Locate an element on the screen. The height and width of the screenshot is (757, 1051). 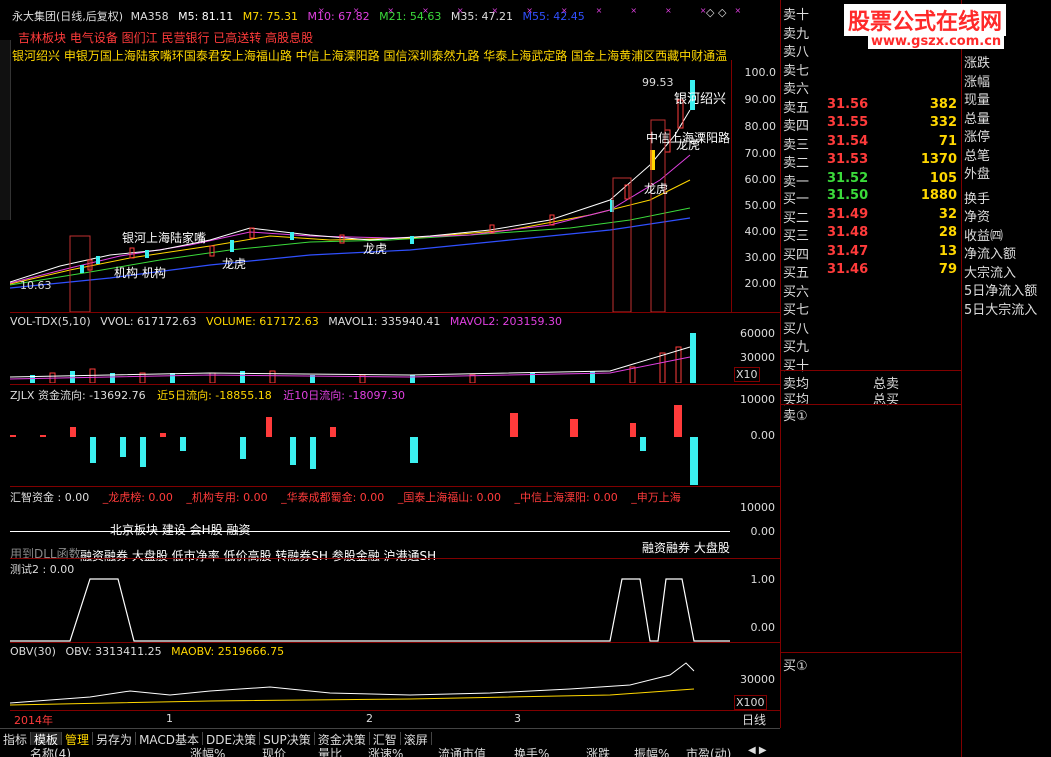
time-label-2014: 2014年 is located at coordinates (33, 720).